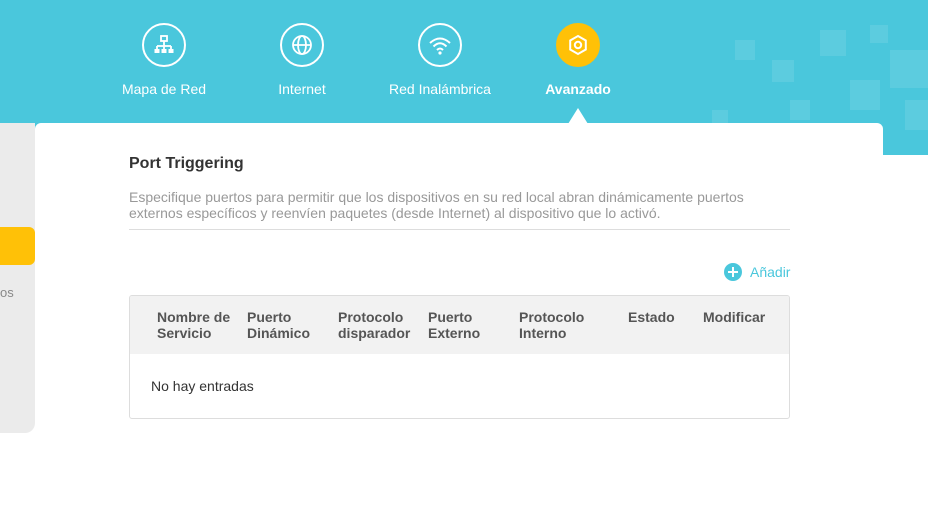 The image size is (928, 523). What do you see at coordinates (552, 325) in the screenshot?
I see `column-header-internal-protocol: Protocolo Interno` at bounding box center [552, 325].